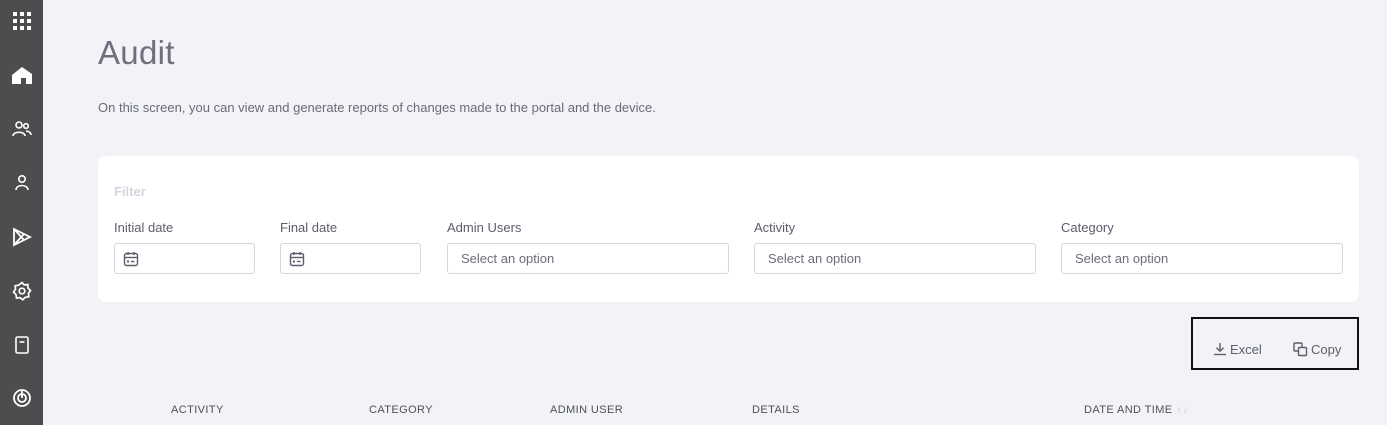 Image resolution: width=1387 pixels, height=425 pixels. I want to click on excel-label: Excel, so click(1246, 349).